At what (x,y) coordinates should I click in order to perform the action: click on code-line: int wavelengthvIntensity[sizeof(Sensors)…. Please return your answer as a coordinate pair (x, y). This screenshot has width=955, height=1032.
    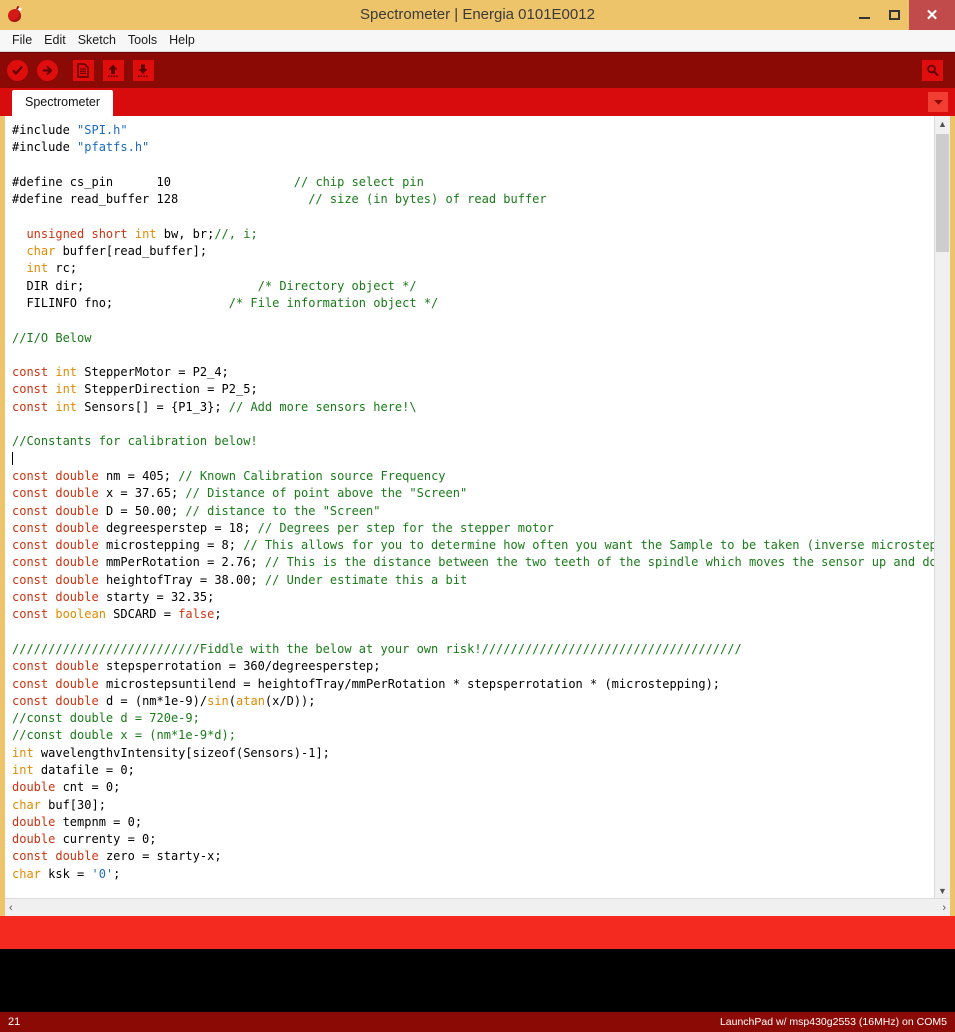
    Looking at the image, I should click on (171, 752).